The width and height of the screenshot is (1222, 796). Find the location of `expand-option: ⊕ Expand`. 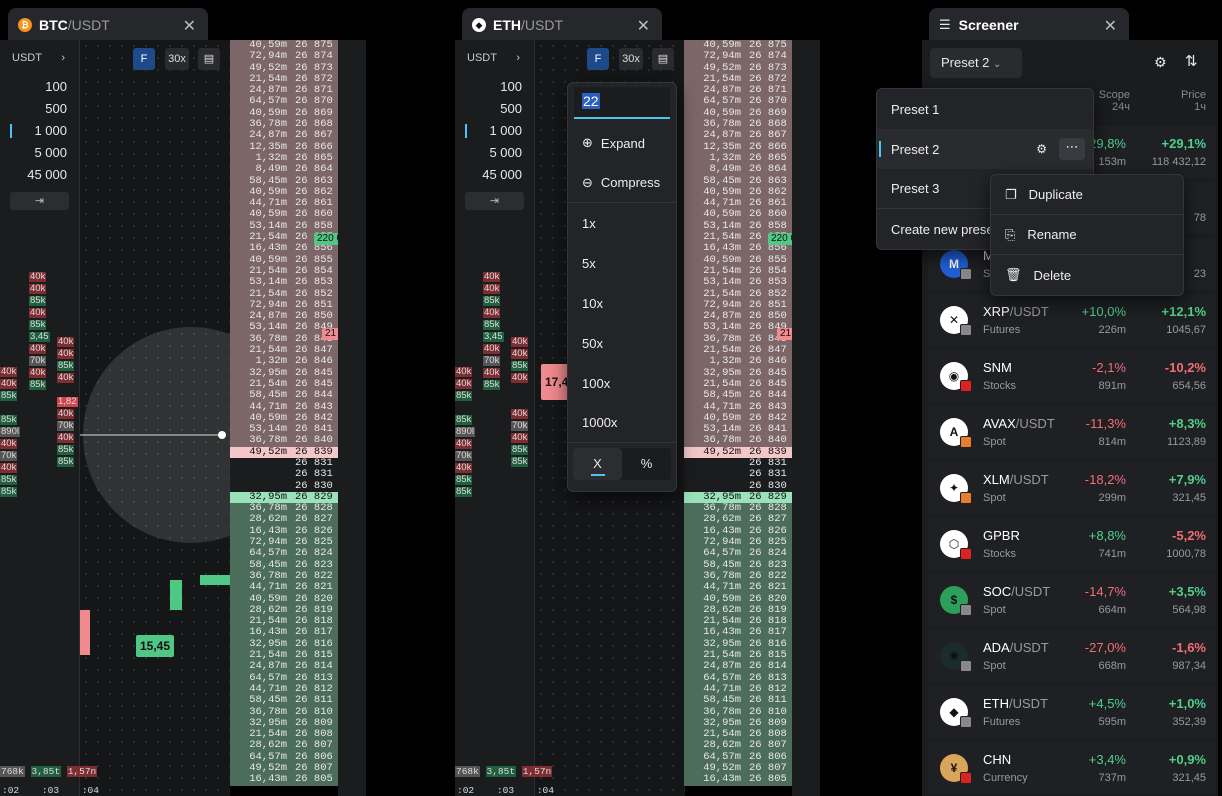

expand-option: ⊕ Expand is located at coordinates (622, 143).